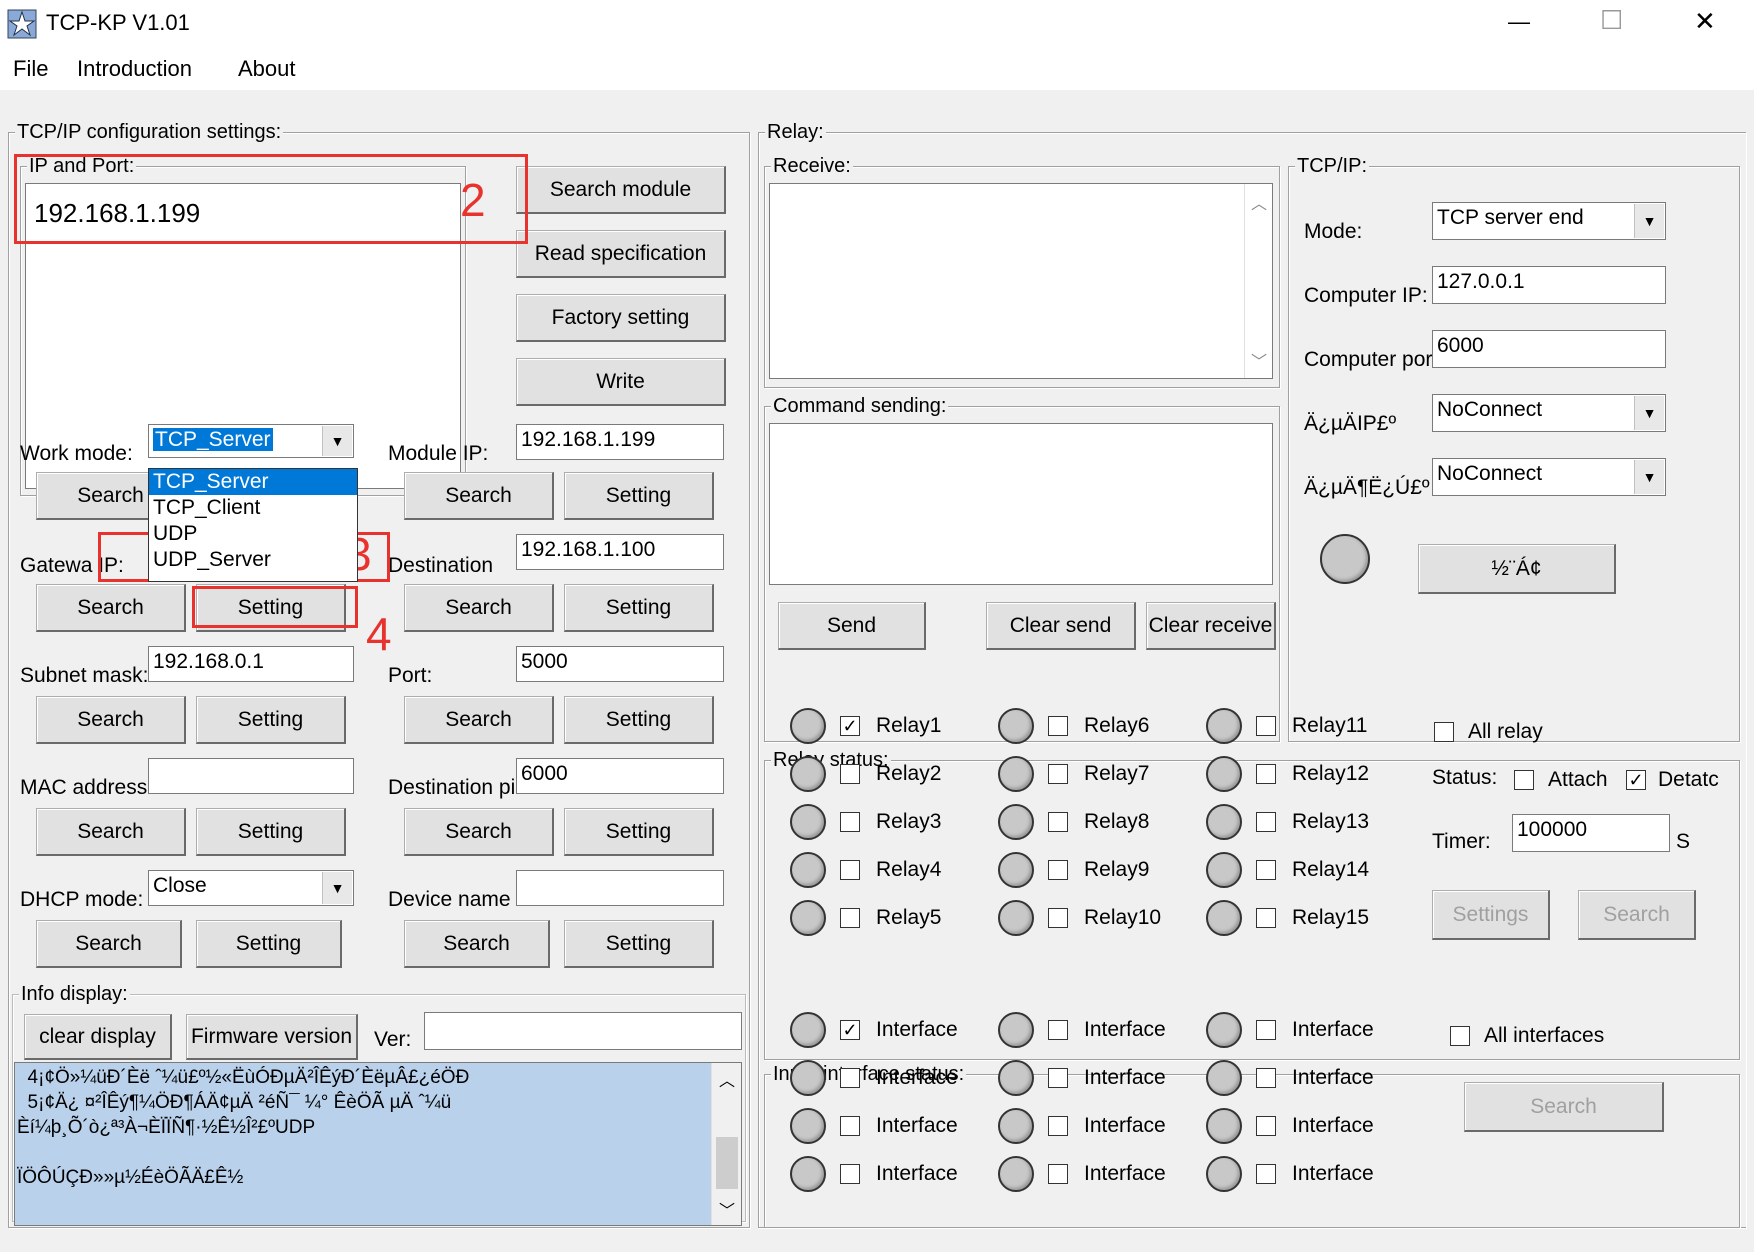 This screenshot has height=1252, width=1754. Describe the element at coordinates (621, 318) in the screenshot. I see `factory-setting-button: Factory setting` at that location.